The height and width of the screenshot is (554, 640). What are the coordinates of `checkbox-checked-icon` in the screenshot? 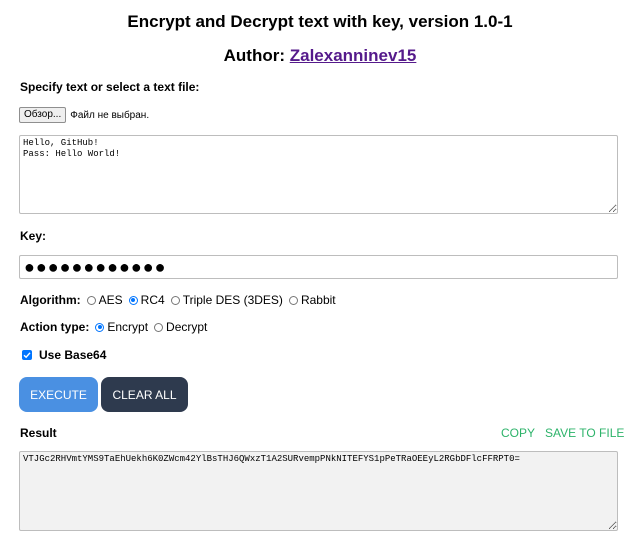 It's located at (27, 355).